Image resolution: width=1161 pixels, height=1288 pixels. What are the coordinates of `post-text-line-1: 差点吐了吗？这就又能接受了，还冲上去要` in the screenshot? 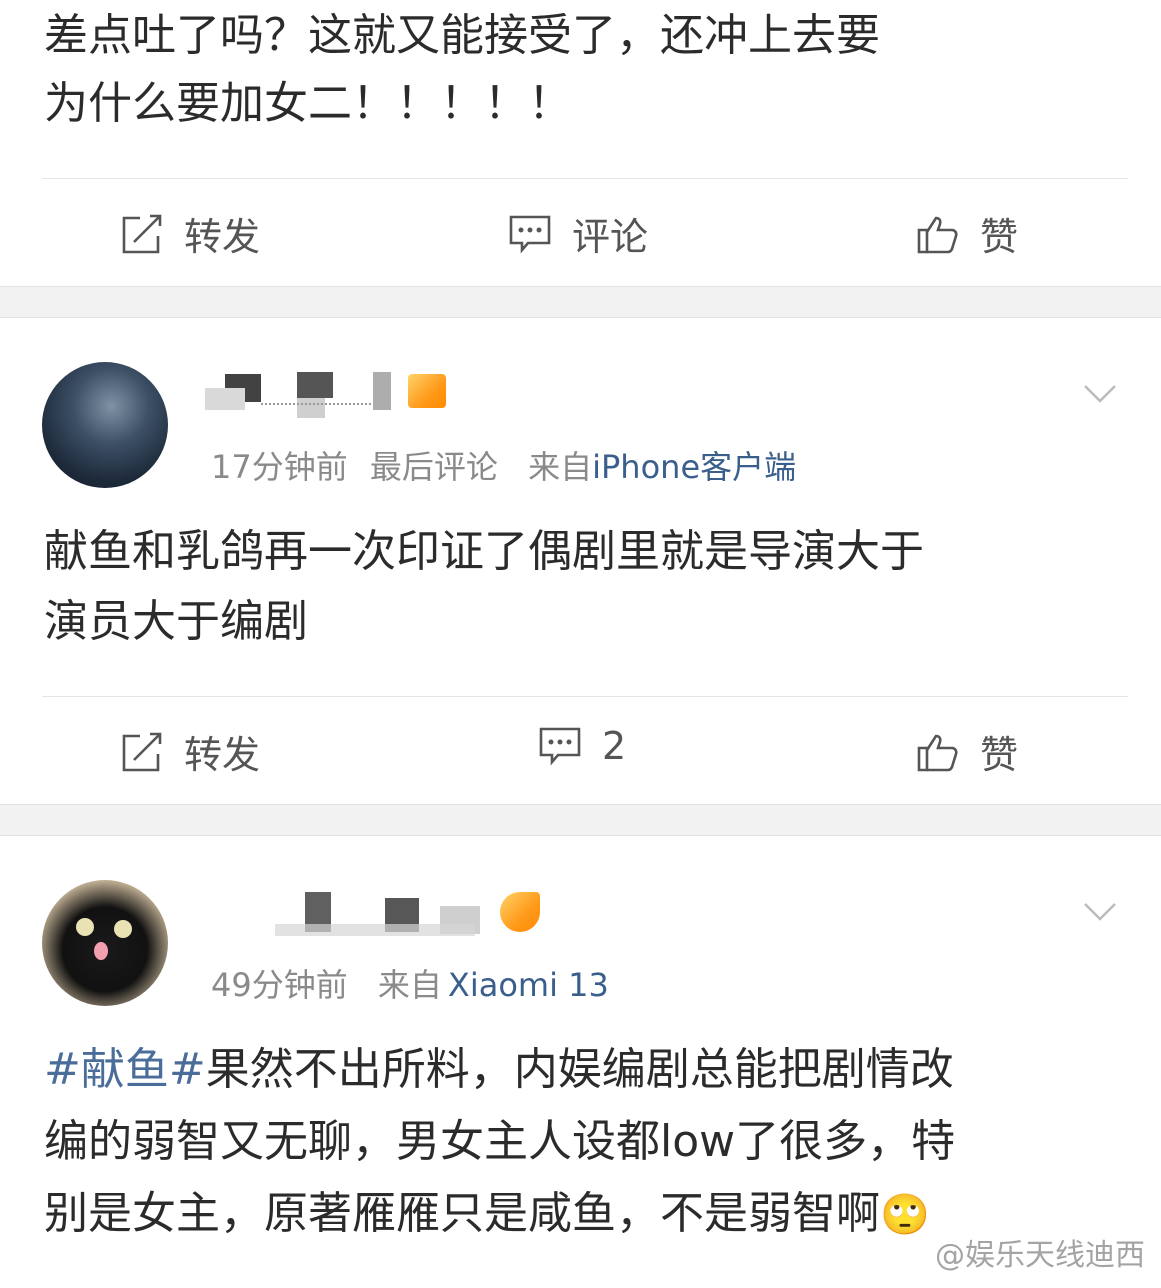 It's located at (462, 35).